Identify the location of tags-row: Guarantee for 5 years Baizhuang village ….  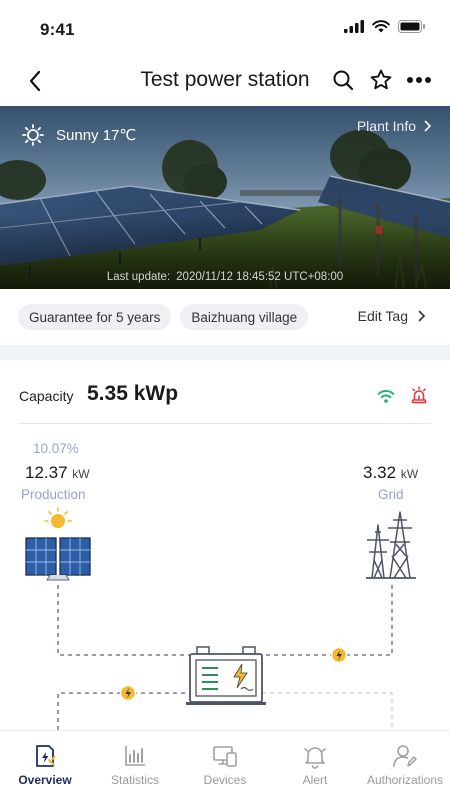
(225, 317).